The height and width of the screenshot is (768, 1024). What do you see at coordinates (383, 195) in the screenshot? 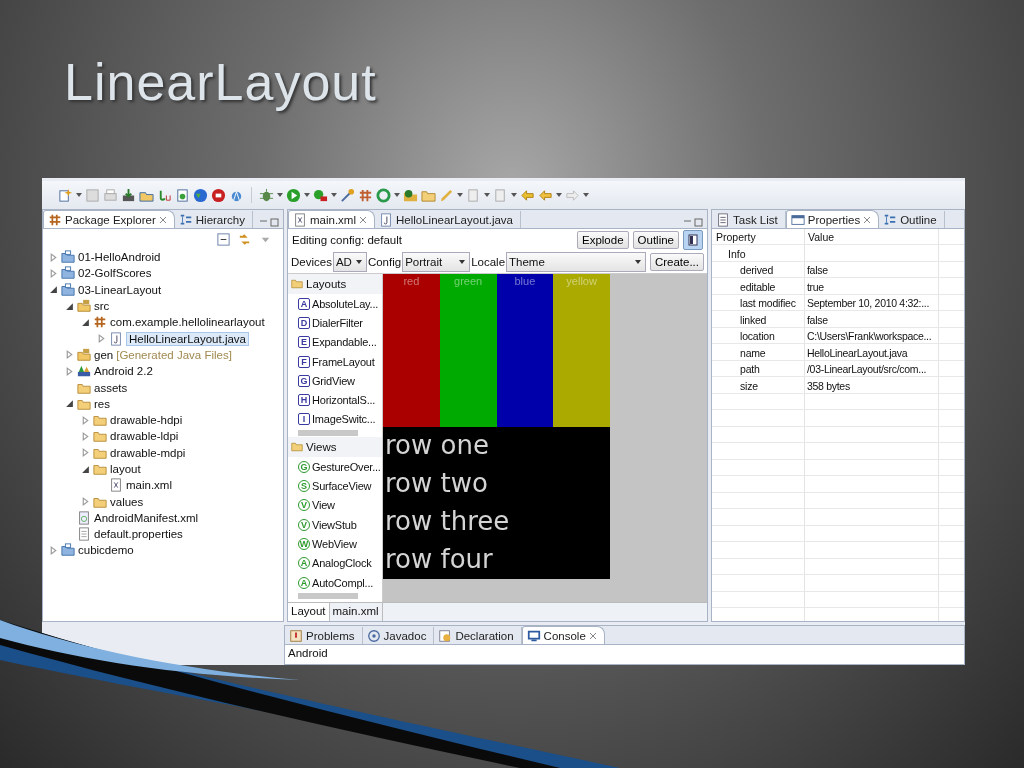
I see `refresh-icon` at bounding box center [383, 195].